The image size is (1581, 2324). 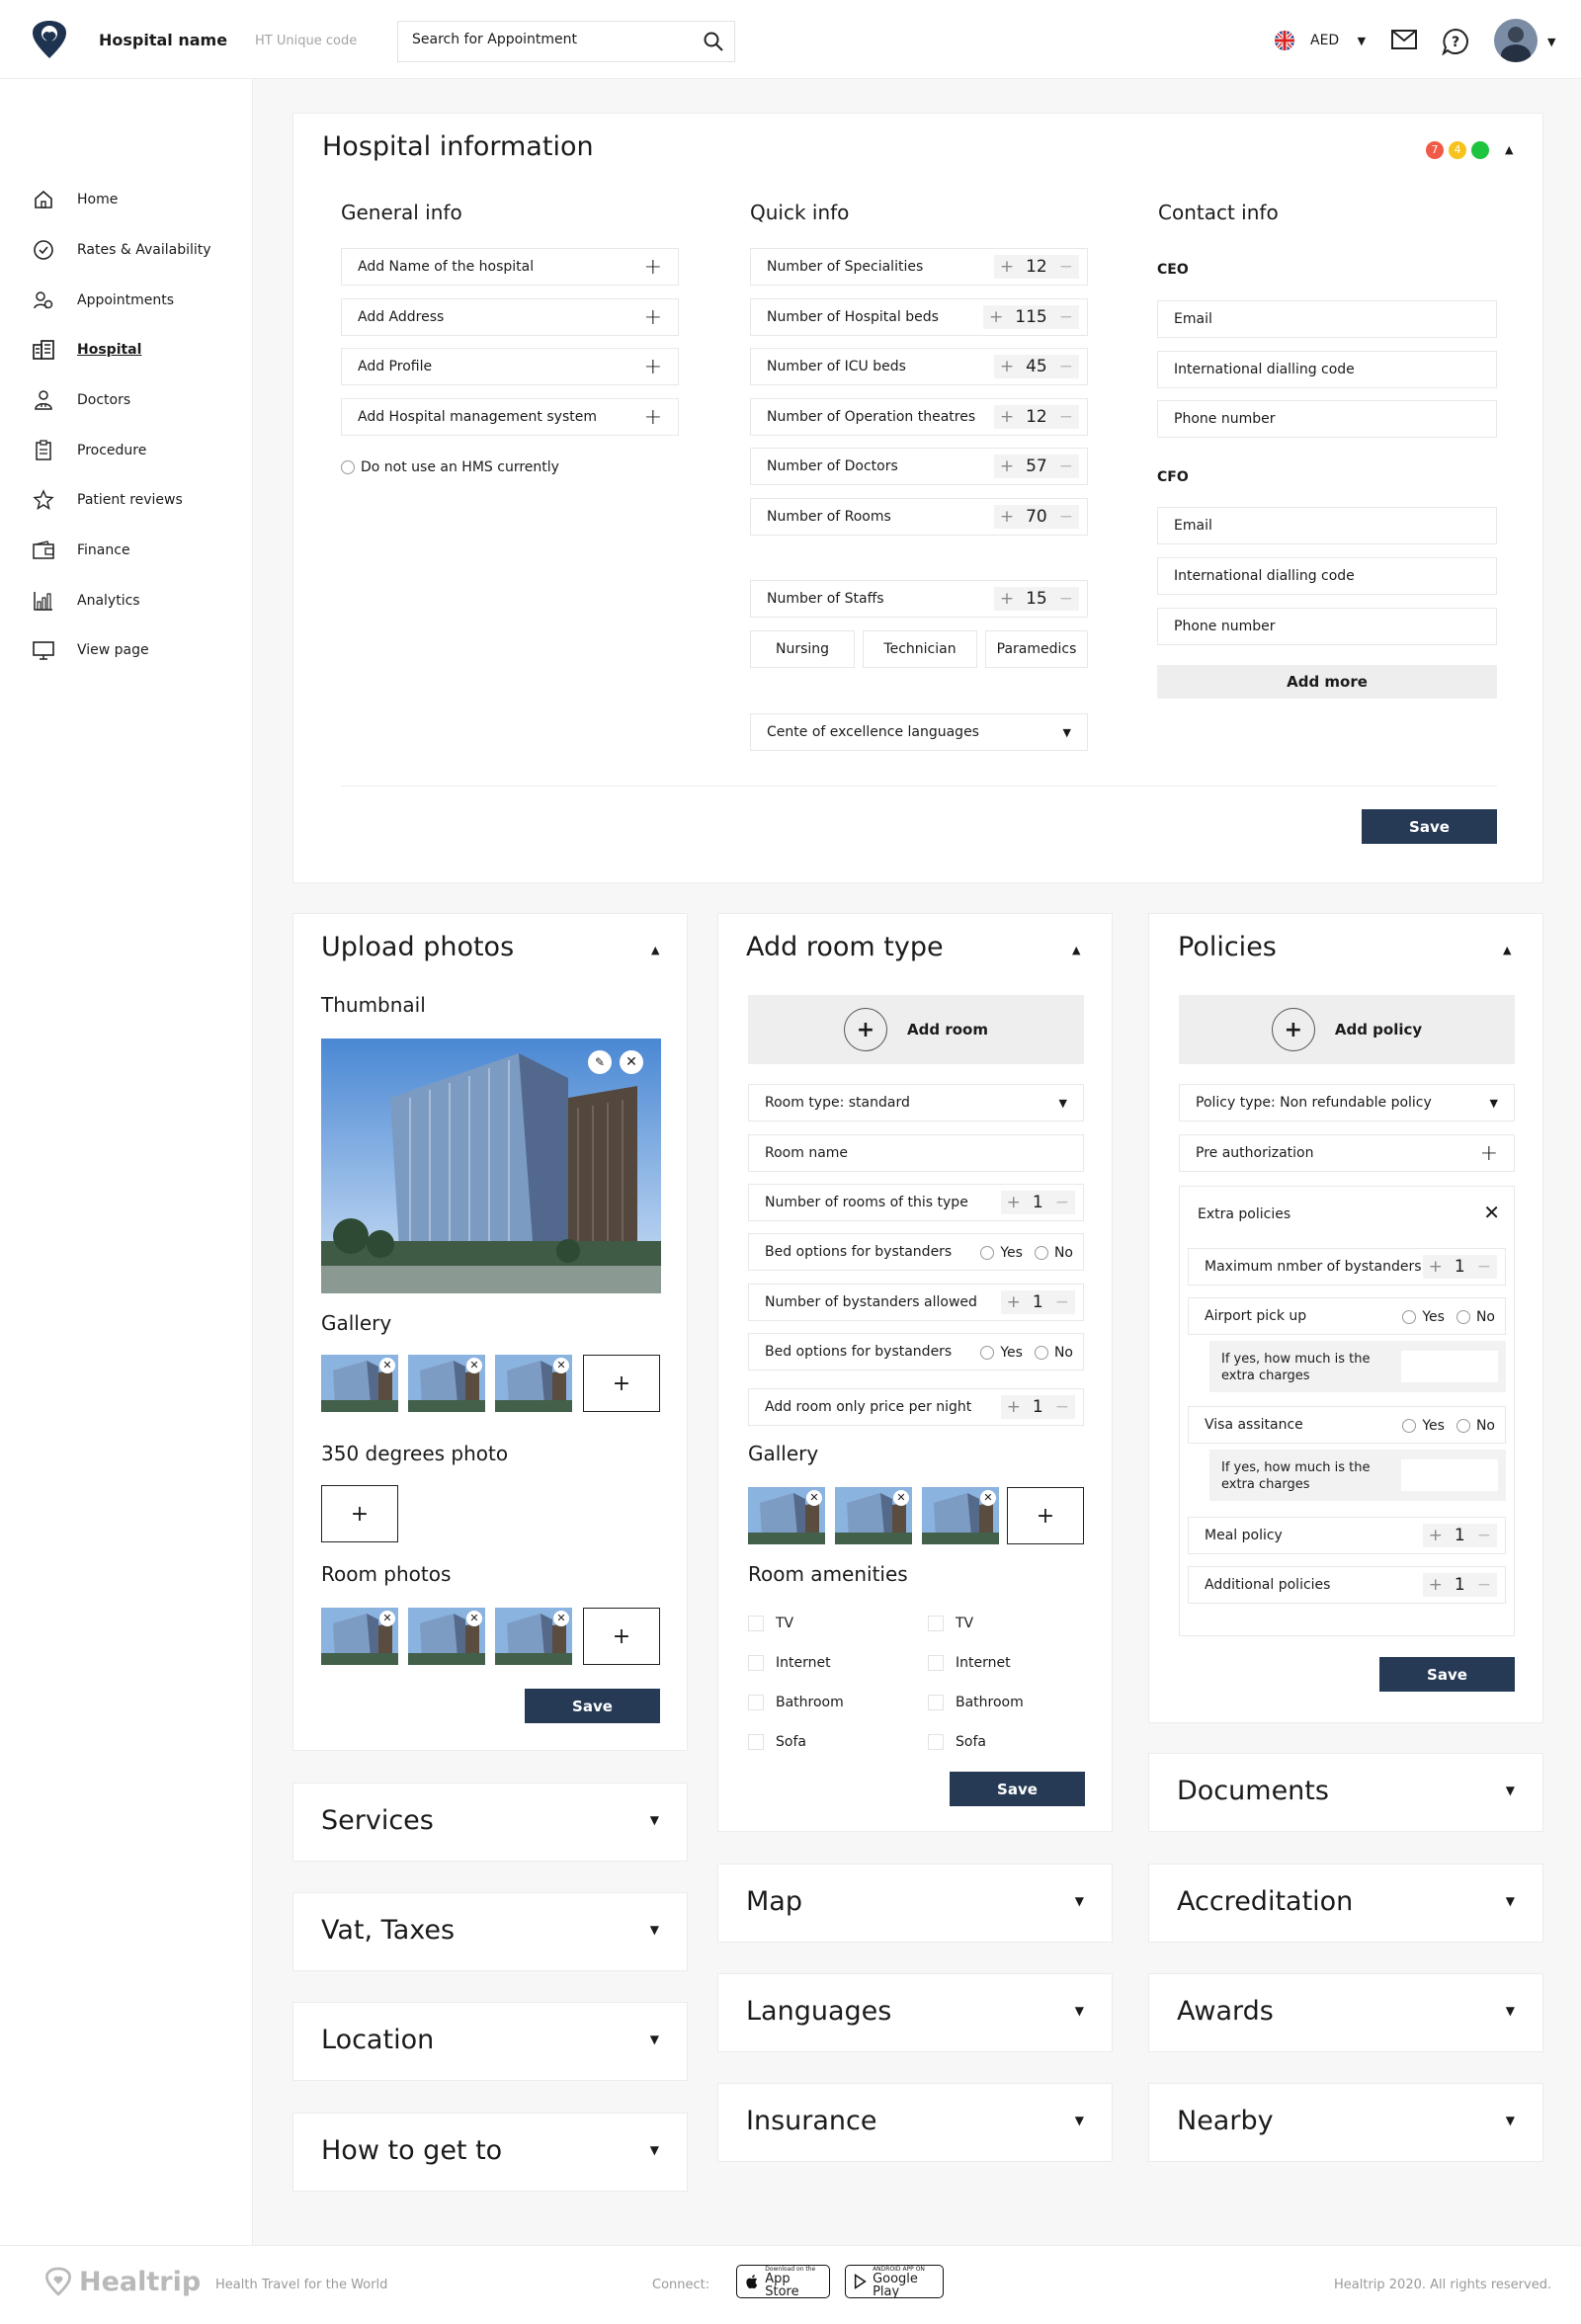 I want to click on avatar, so click(x=1516, y=40).